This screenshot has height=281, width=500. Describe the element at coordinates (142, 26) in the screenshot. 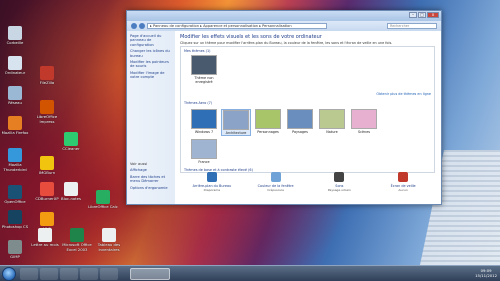

I see `forward-icon` at that location.